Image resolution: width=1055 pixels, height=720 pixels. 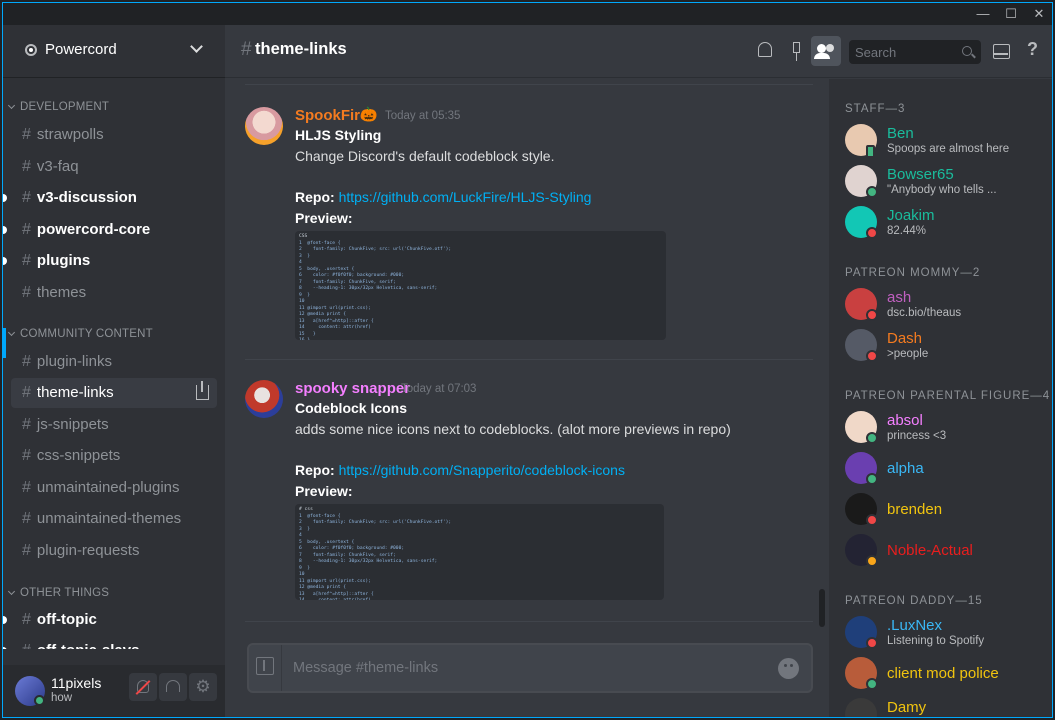 What do you see at coordinates (638, 51) in the screenshot?
I see `channel-header: # theme-links Search ?` at bounding box center [638, 51].